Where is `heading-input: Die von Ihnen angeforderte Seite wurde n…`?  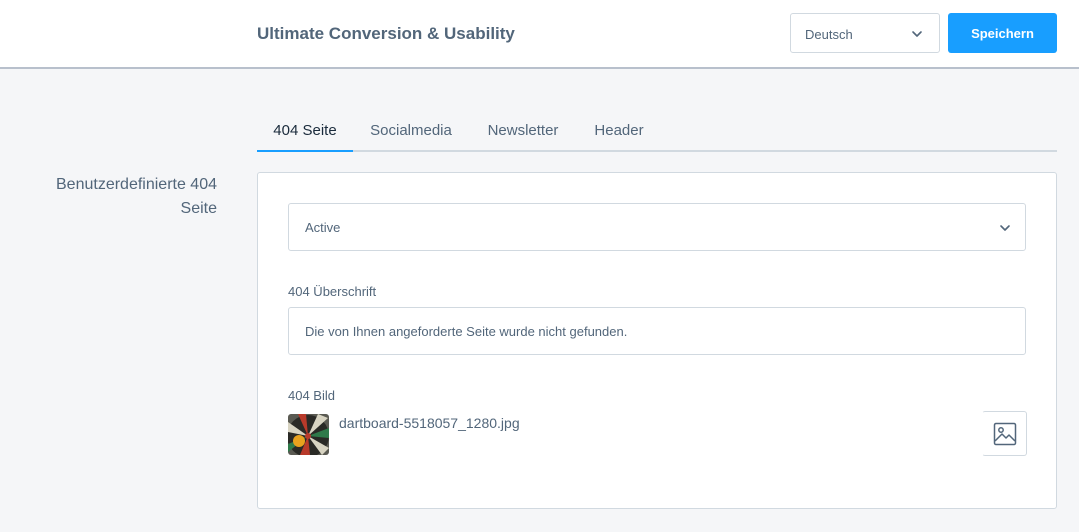 heading-input: Die von Ihnen angeforderte Seite wurde n… is located at coordinates (657, 331).